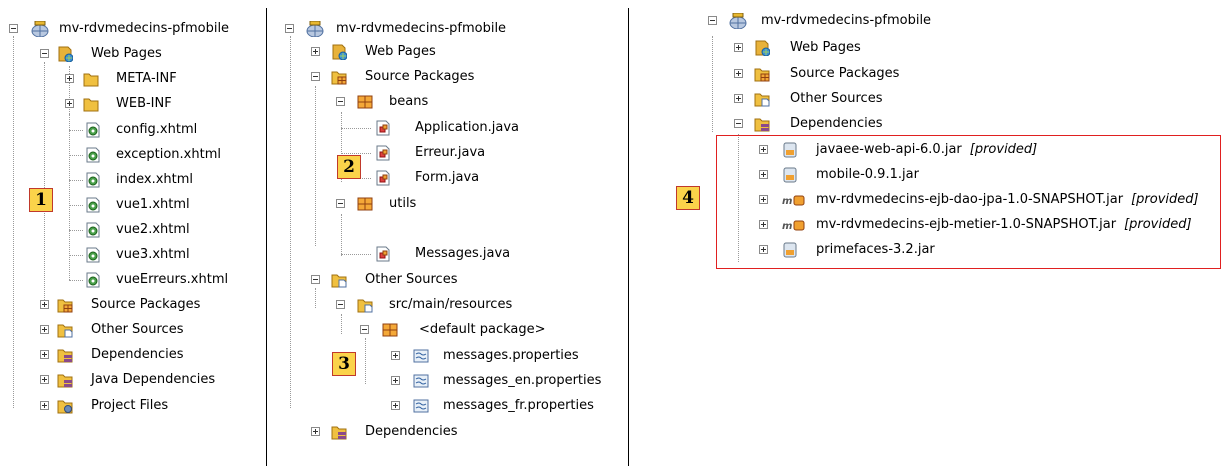 The image size is (1221, 468). What do you see at coordinates (443, 178) in the screenshot?
I see `tree-row: Form.java` at bounding box center [443, 178].